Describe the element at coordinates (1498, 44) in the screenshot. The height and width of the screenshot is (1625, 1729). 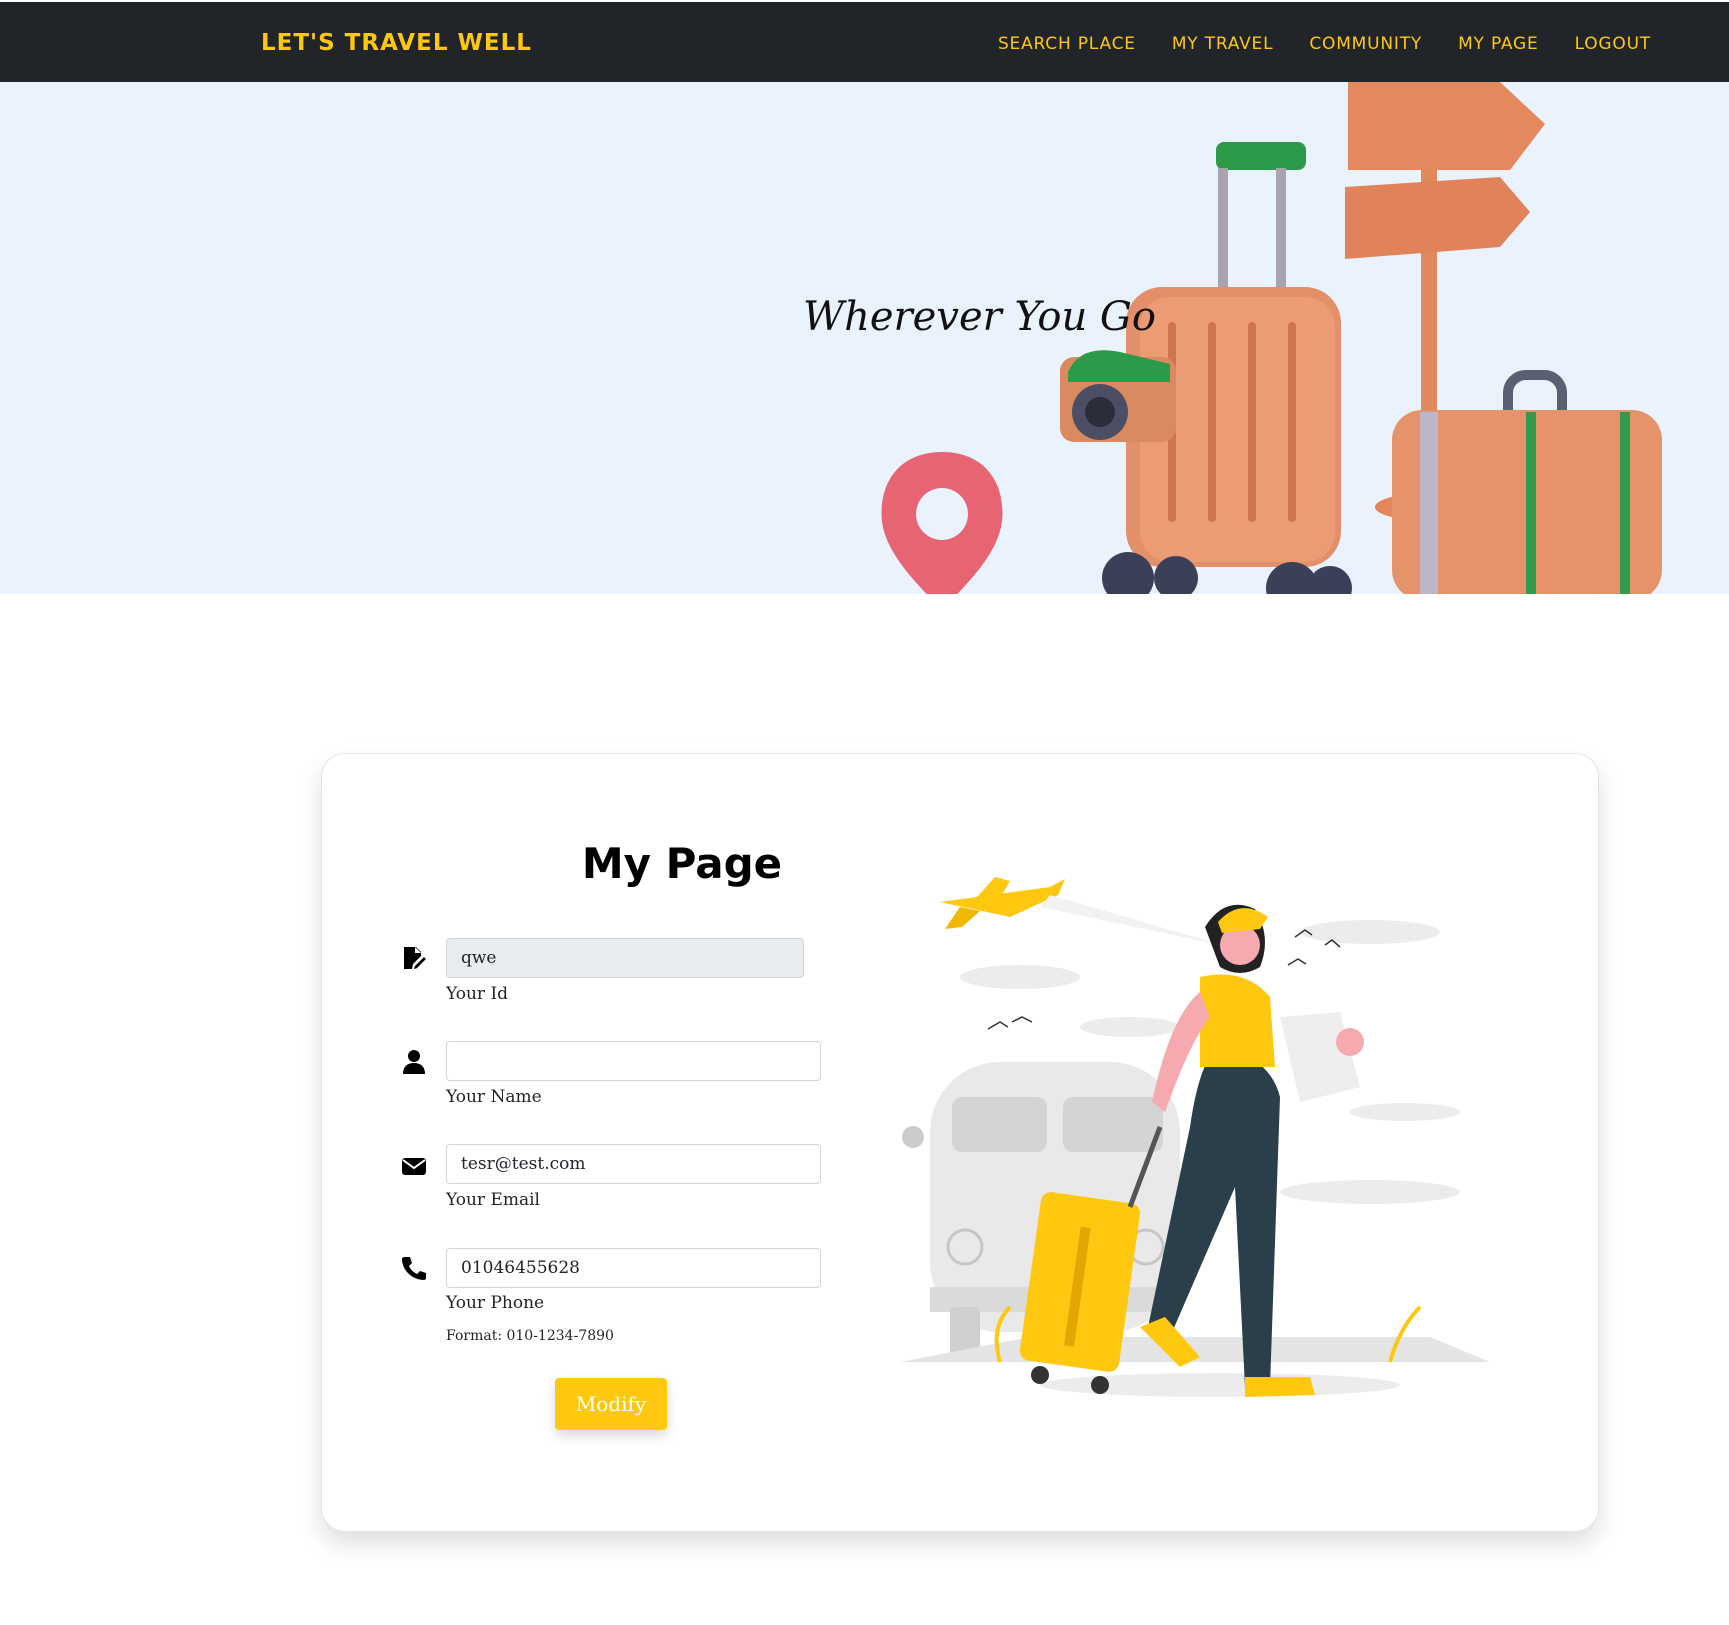
I see `nav-link-my-page: MY PAGE` at that location.